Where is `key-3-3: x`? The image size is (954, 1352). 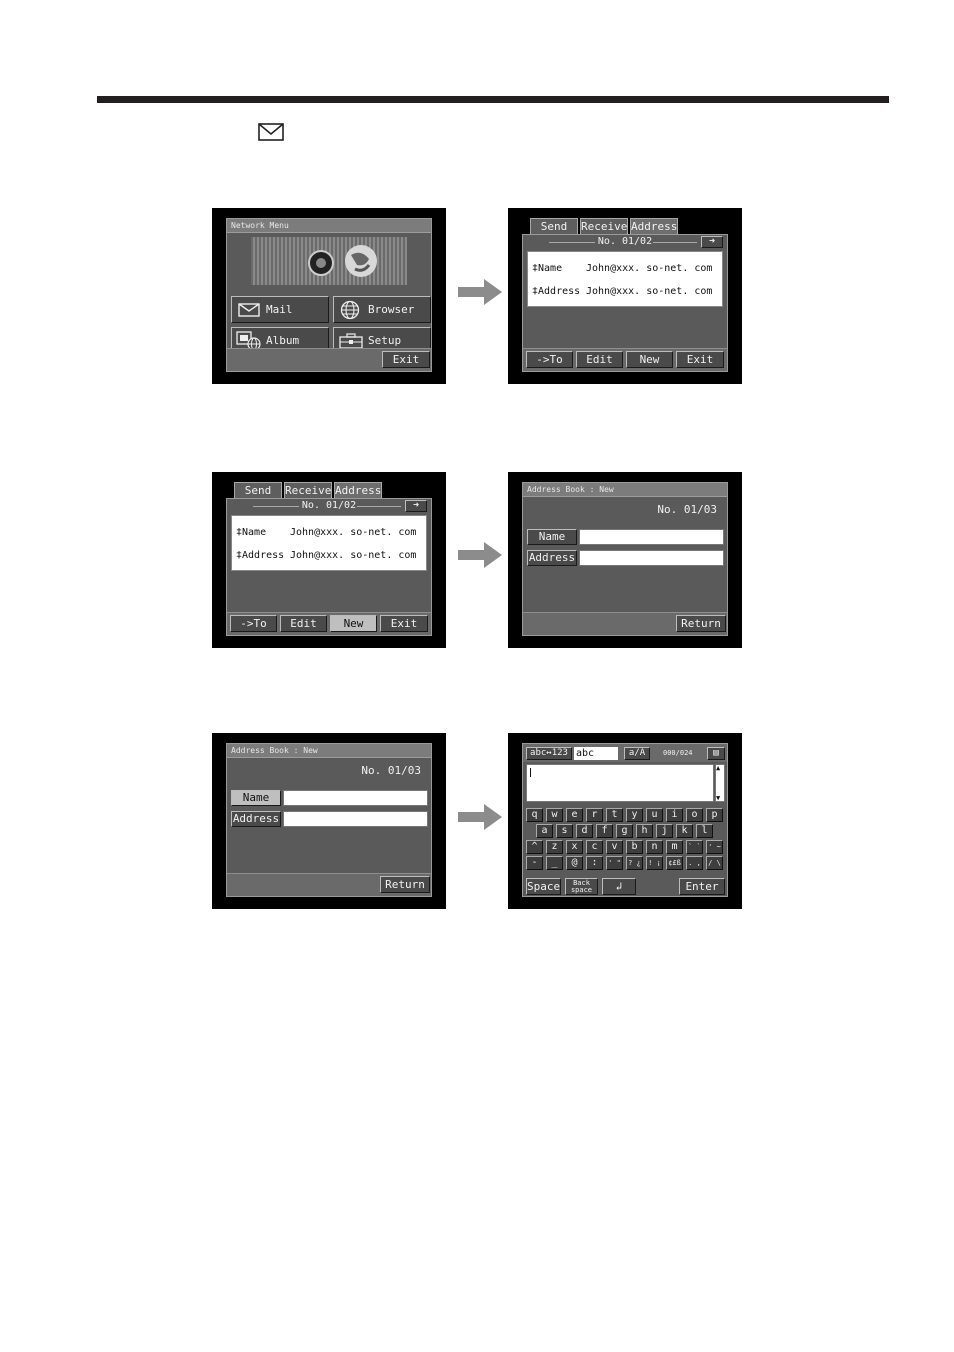
key-3-3: x is located at coordinates (574, 847).